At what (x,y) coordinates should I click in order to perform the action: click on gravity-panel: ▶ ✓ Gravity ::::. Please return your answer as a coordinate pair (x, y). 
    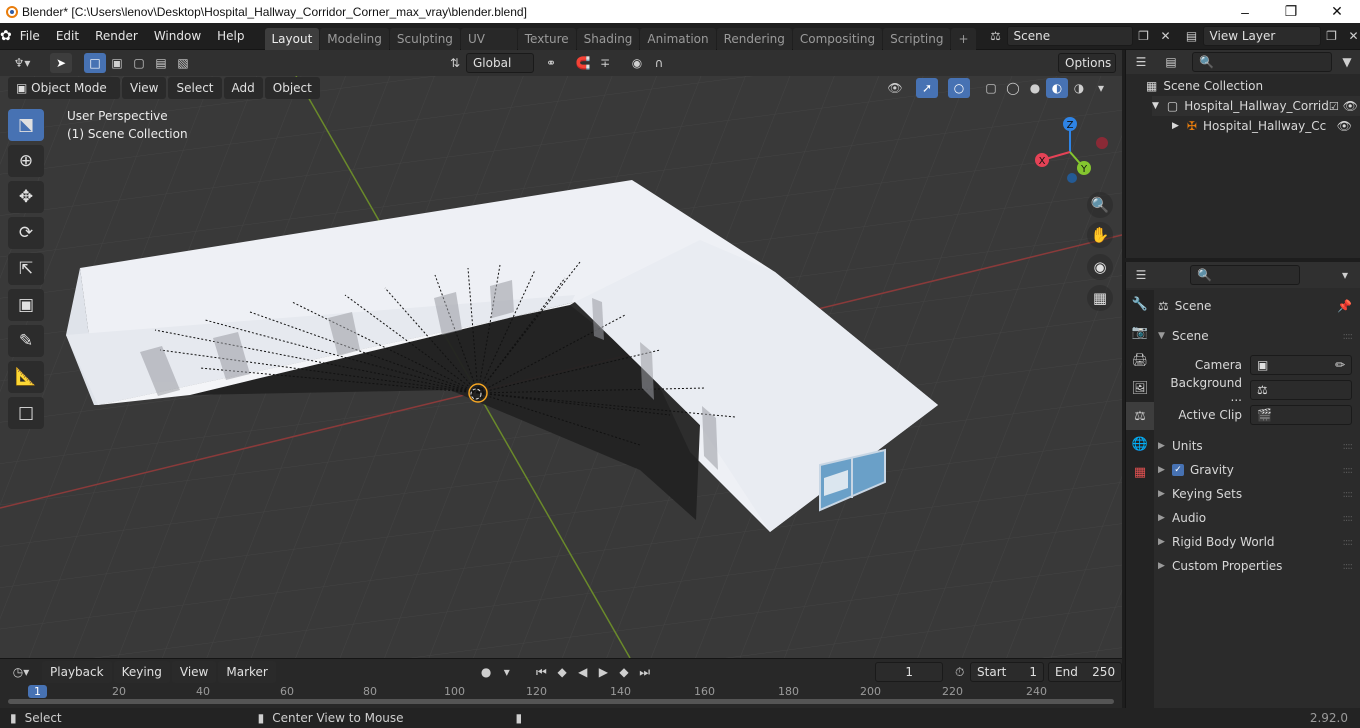
    Looking at the image, I should click on (1256, 470).